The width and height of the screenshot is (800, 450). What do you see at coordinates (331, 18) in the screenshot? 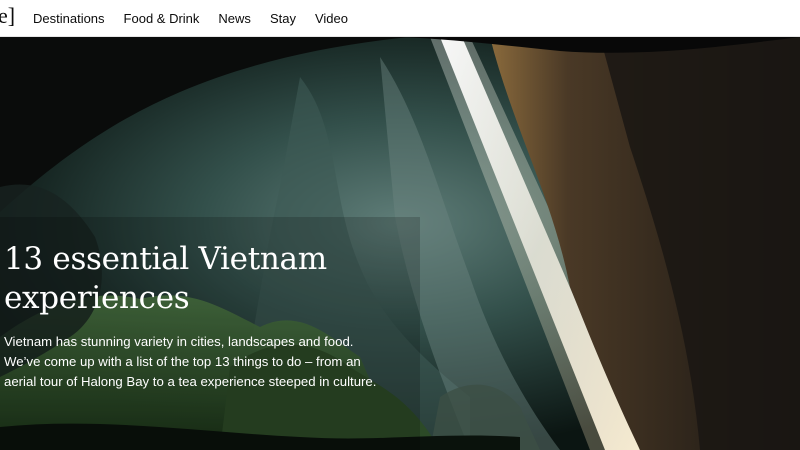
I see `nav-link-video: Video` at bounding box center [331, 18].